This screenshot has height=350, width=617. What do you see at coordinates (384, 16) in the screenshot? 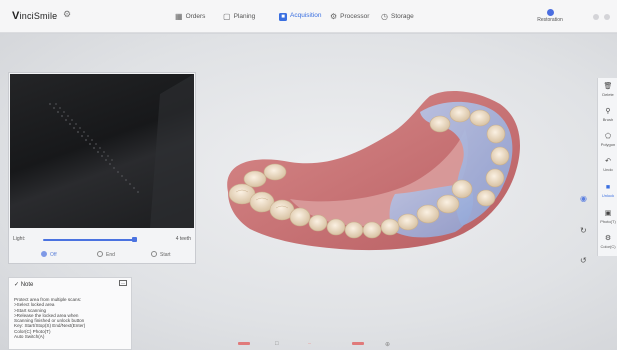
I see `clock-icon: ◷` at bounding box center [384, 16].